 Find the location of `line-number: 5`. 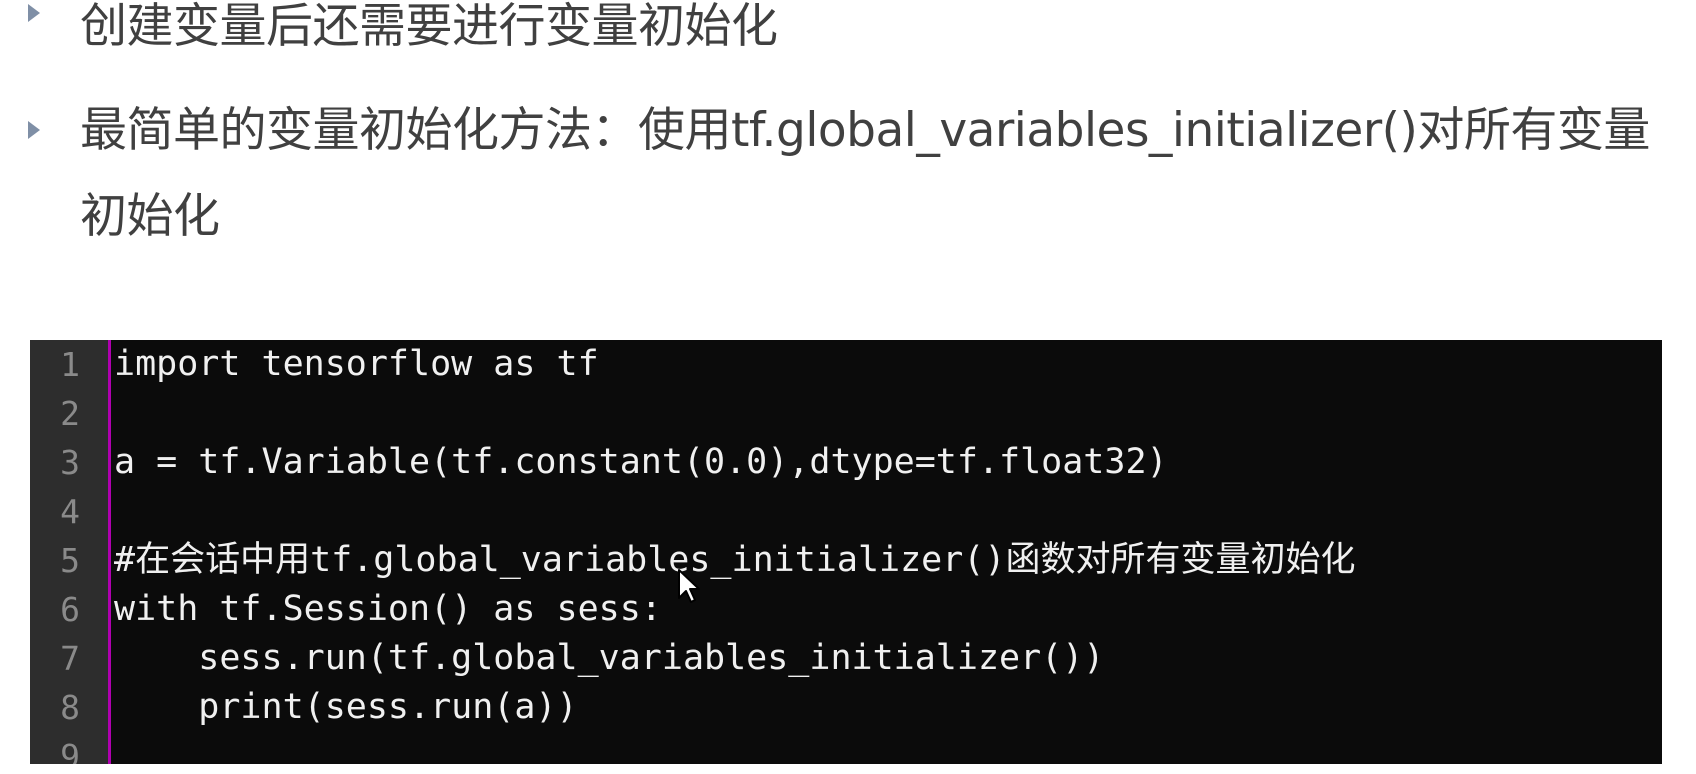

line-number: 5 is located at coordinates (70, 560).